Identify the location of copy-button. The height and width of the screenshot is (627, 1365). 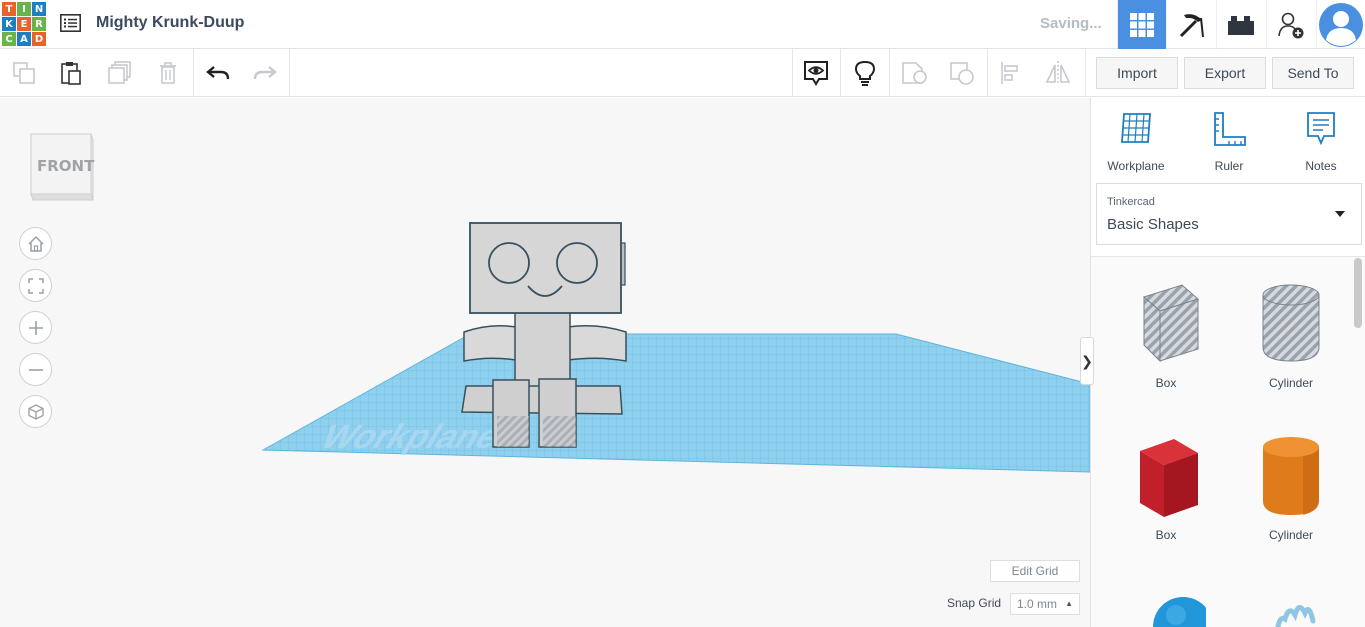
(24, 73).